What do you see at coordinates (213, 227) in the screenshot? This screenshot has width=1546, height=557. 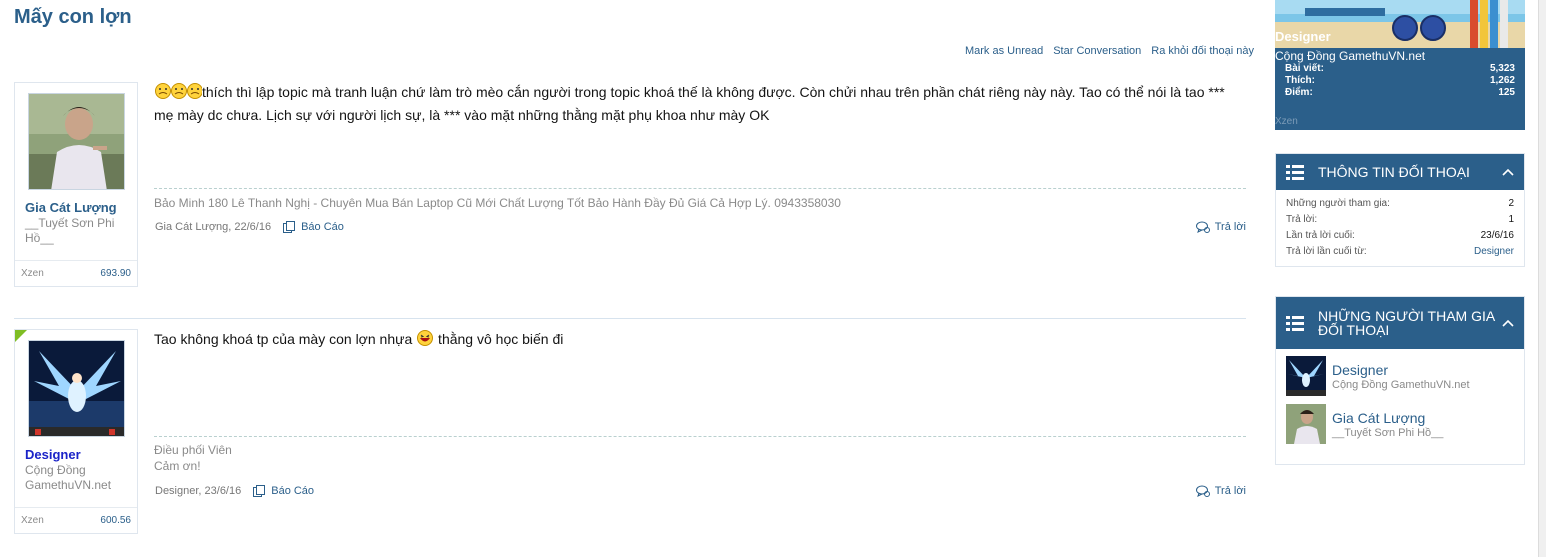 I see `message-author-date: Gia Cát Lượng, 22/6/16` at bounding box center [213, 227].